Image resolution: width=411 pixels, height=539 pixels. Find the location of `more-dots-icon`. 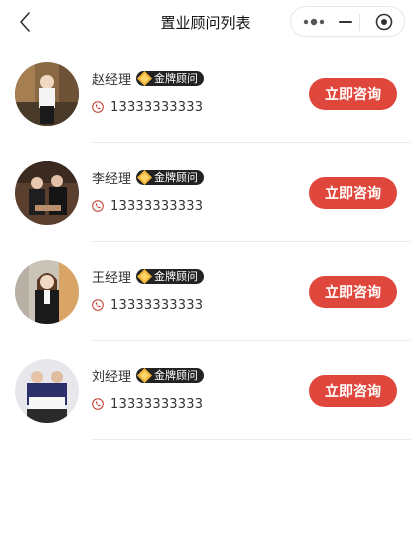

more-dots-icon is located at coordinates (315, 22).